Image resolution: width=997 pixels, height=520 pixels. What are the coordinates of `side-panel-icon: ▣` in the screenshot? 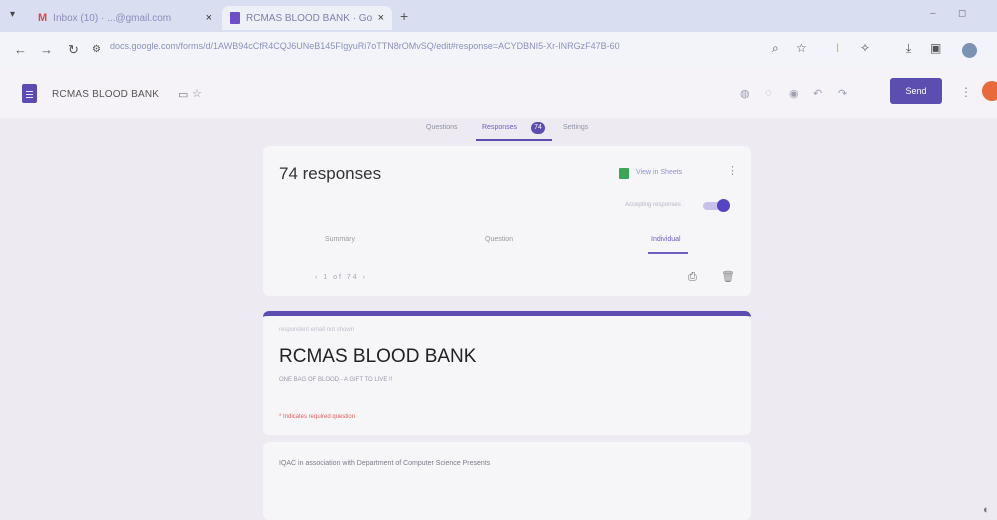 It's located at (935, 48).